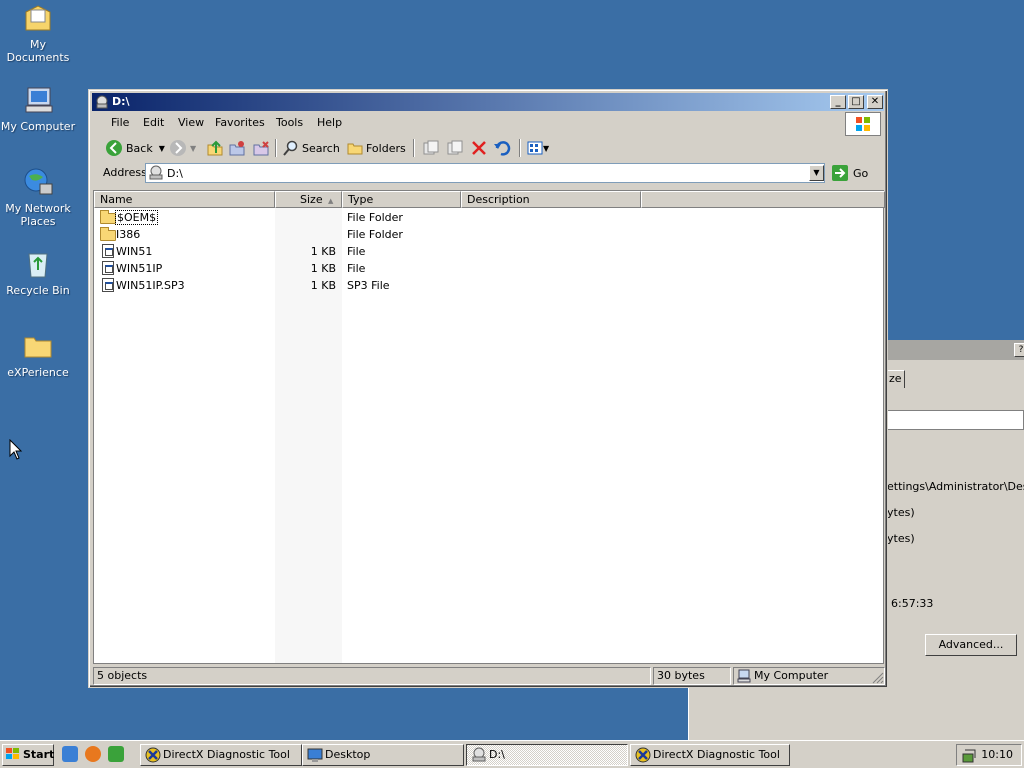 The width and height of the screenshot is (1024, 768). I want to click on system-tray: 10:10, so click(989, 755).